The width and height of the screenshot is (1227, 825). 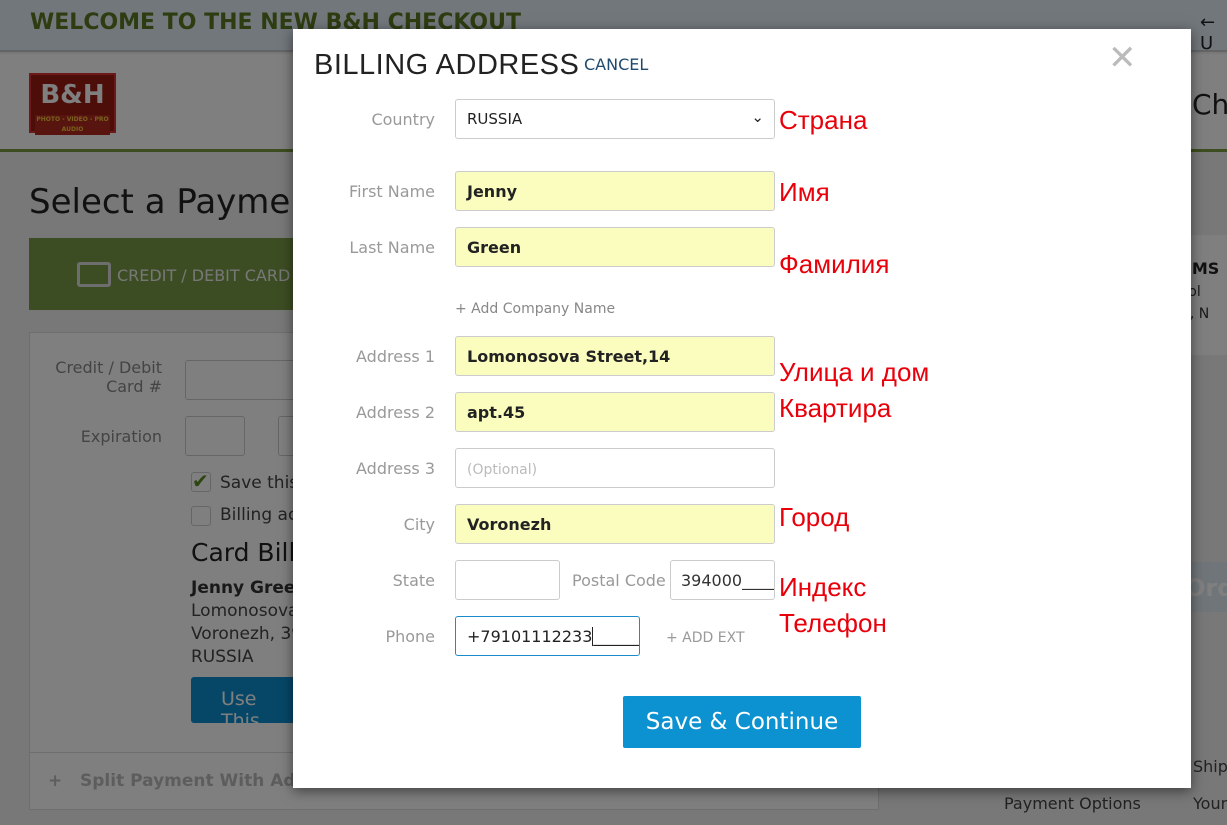 What do you see at coordinates (615, 119) in the screenshot?
I see `country-select: RUSSIA ⌄` at bounding box center [615, 119].